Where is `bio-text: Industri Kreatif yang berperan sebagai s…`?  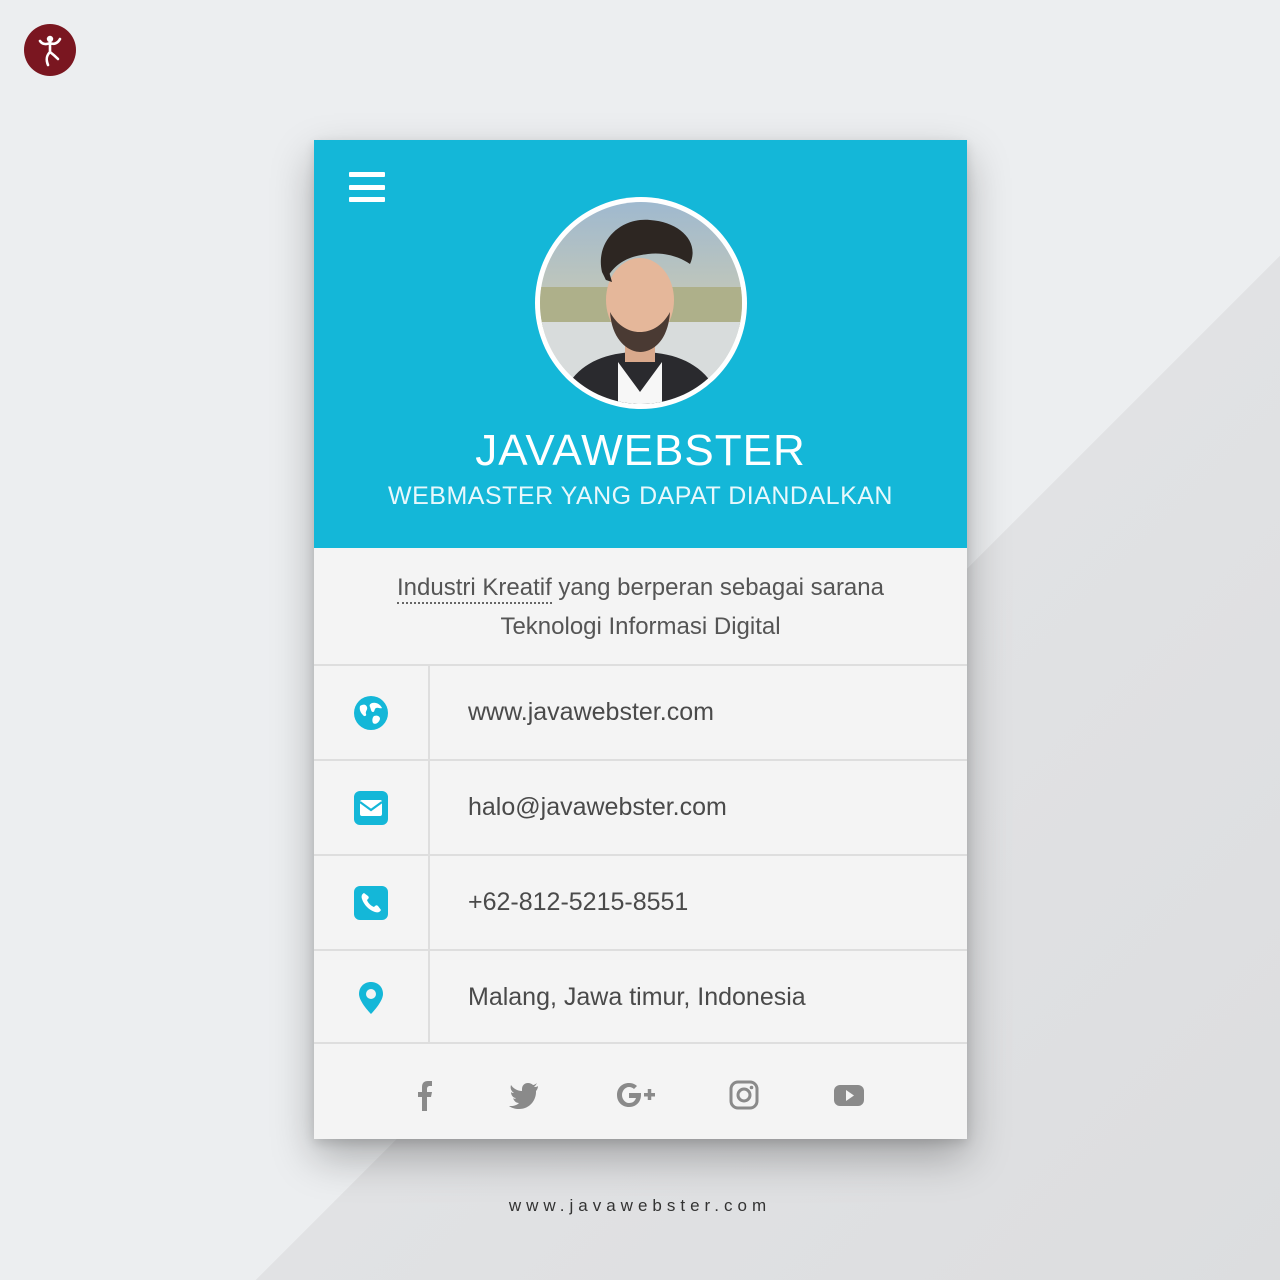
bio-text: Industri Kreatif yang berperan sebagai s… is located at coordinates (640, 607).